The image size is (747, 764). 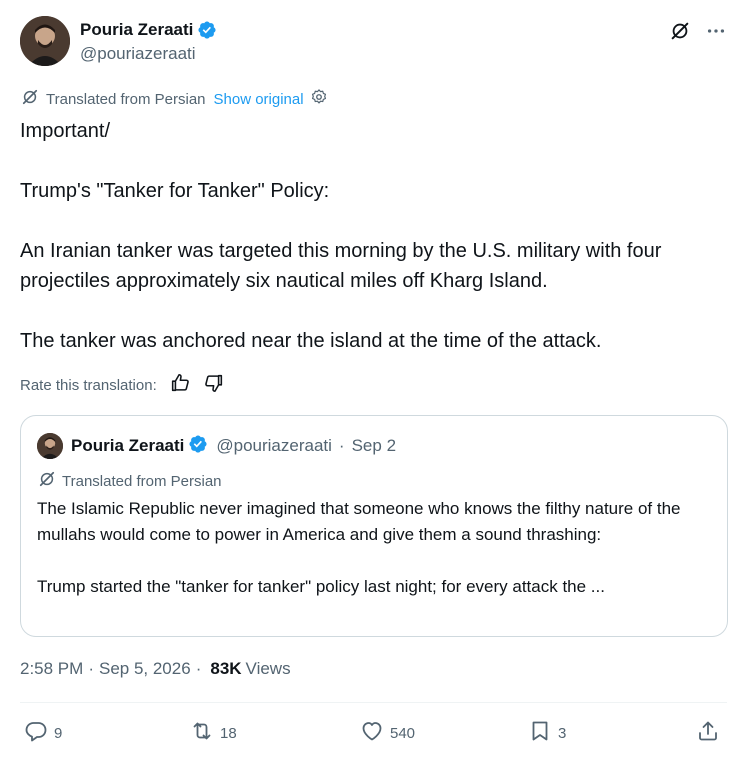 I want to click on translation-notice: Translated from Persian Show original, so click(x=174, y=99).